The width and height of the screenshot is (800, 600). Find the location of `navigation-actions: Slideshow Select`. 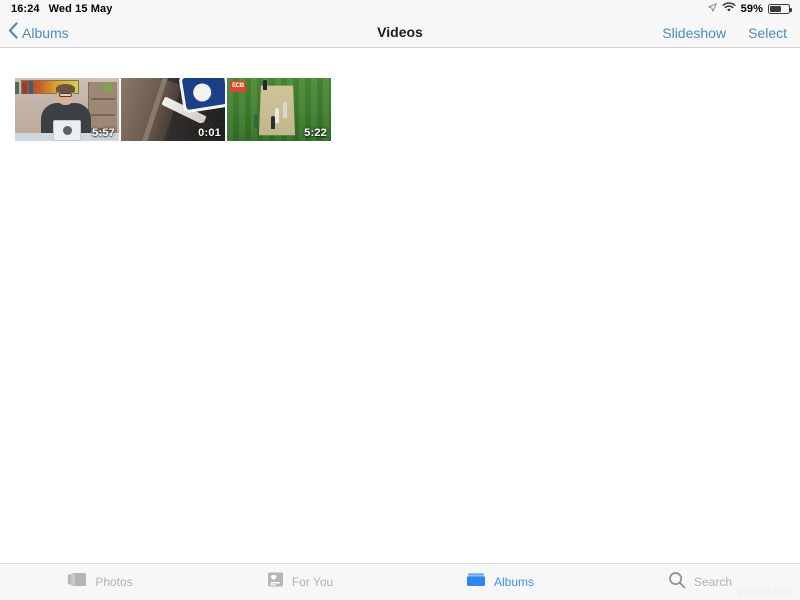

navigation-actions: Slideshow Select is located at coordinates (724, 32).